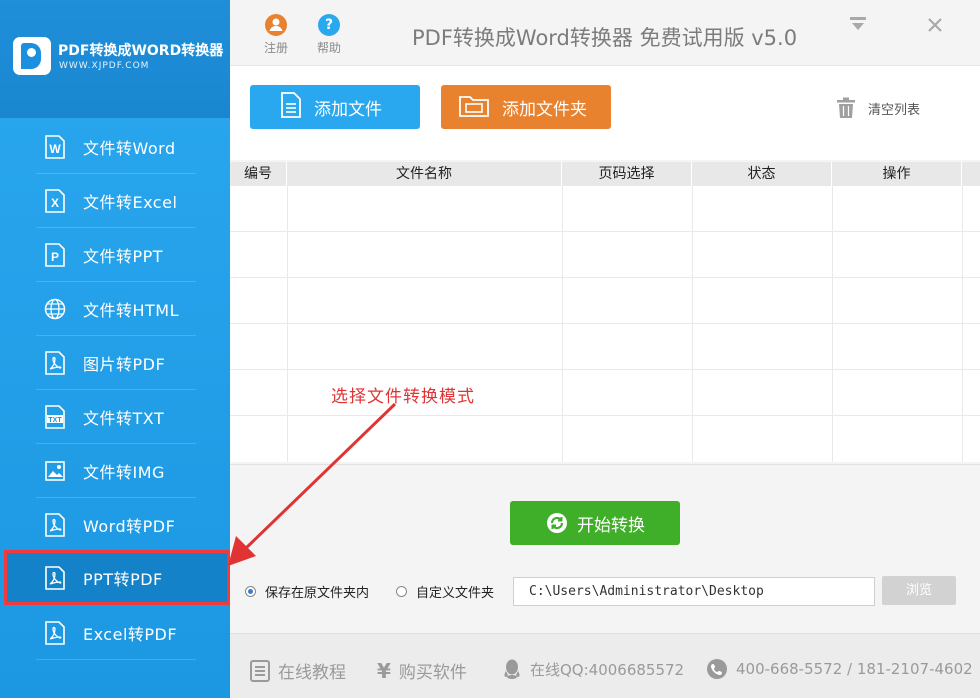 Image resolution: width=980 pixels, height=698 pixels. I want to click on sidebar-item-file-to-word: W 文件转Word, so click(116, 147).